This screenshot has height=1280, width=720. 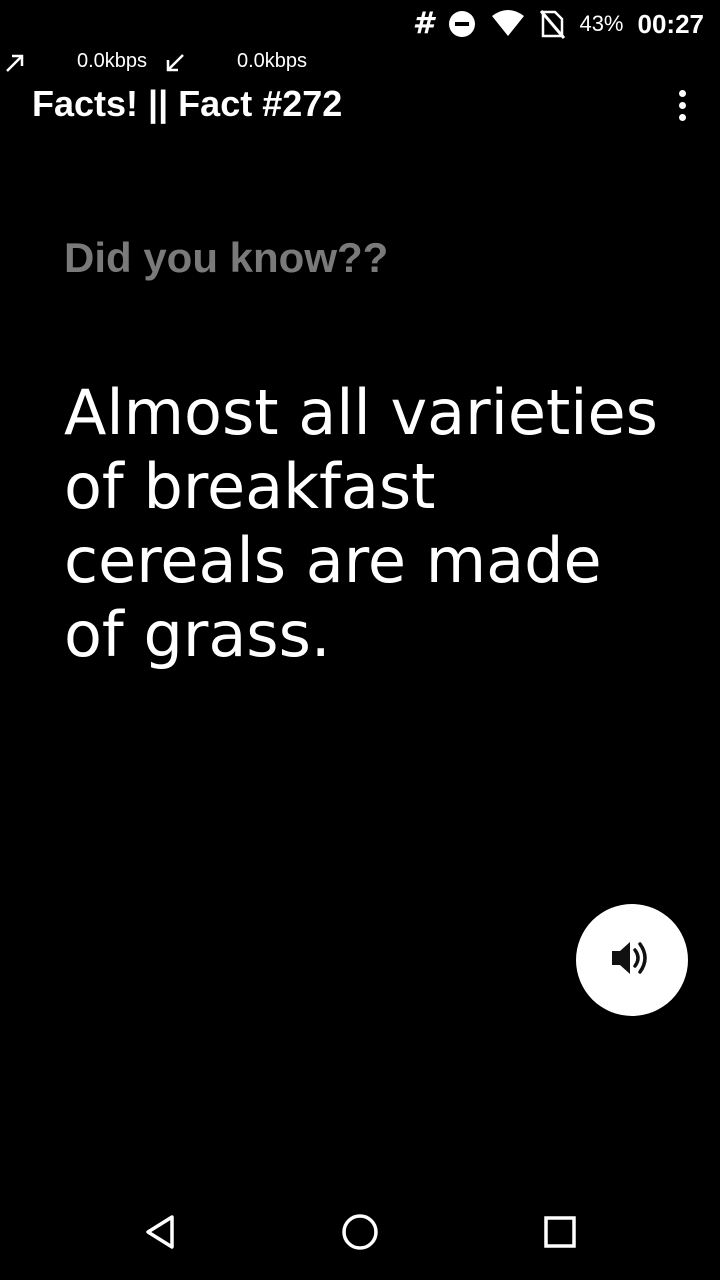 What do you see at coordinates (462, 24) in the screenshot?
I see `do-not-disturb-icon` at bounding box center [462, 24].